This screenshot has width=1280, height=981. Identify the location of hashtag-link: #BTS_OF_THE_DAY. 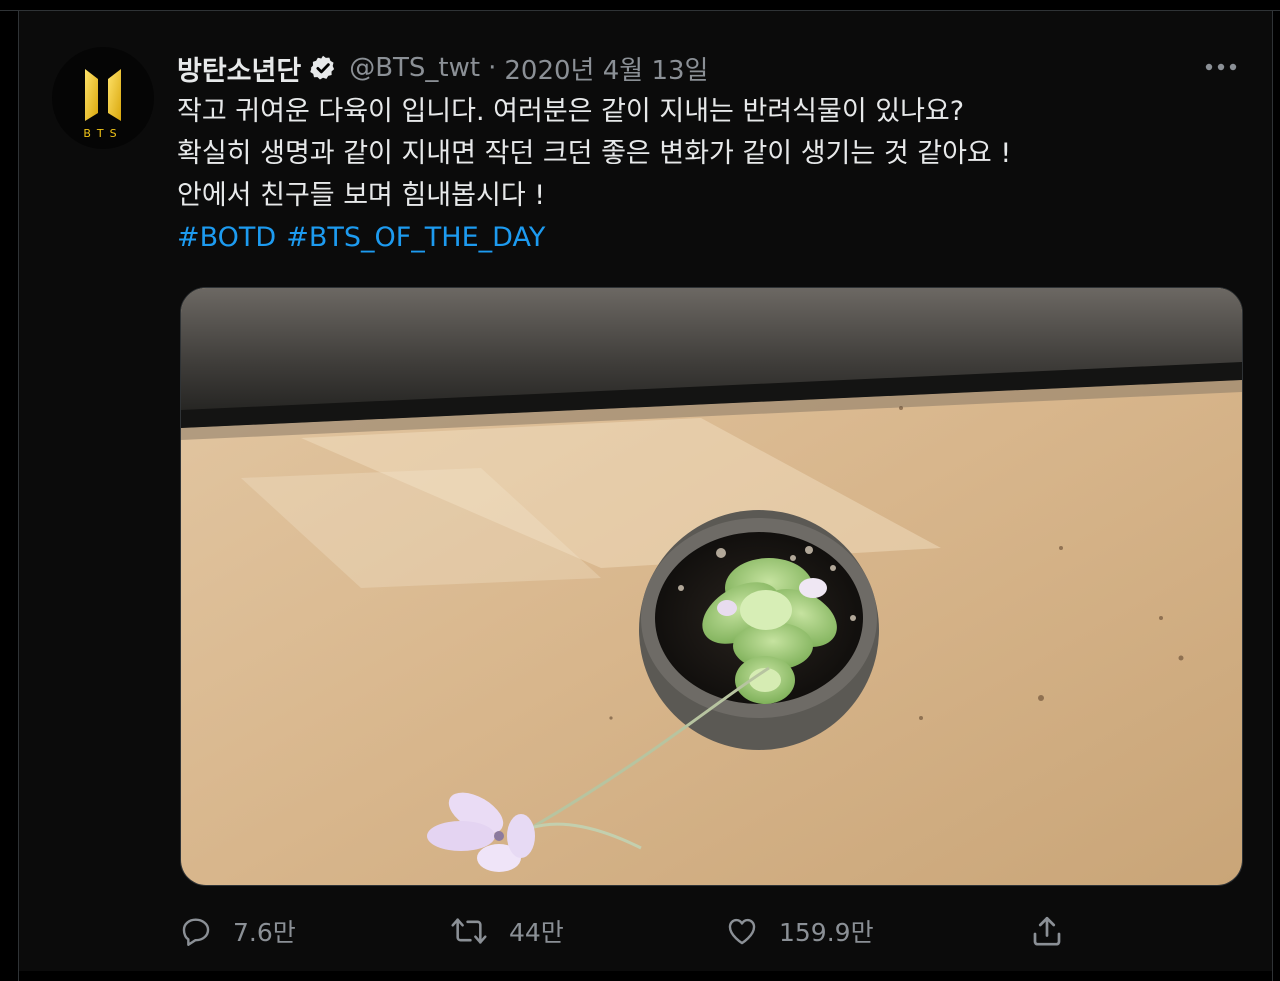
(415, 237).